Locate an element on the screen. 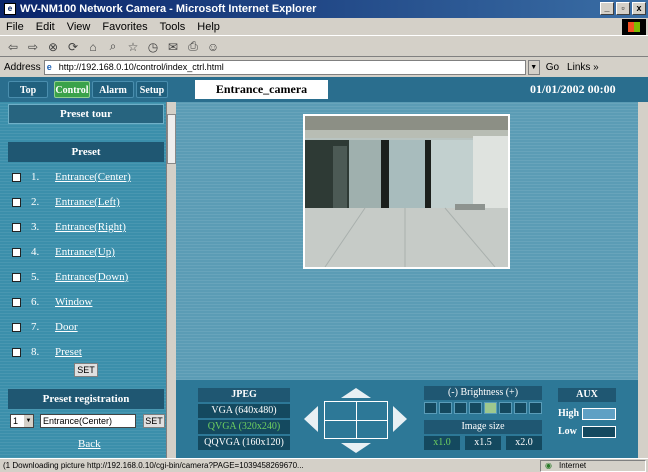 The width and height of the screenshot is (648, 472). preset-tour-button: Preset tour is located at coordinates (86, 114).